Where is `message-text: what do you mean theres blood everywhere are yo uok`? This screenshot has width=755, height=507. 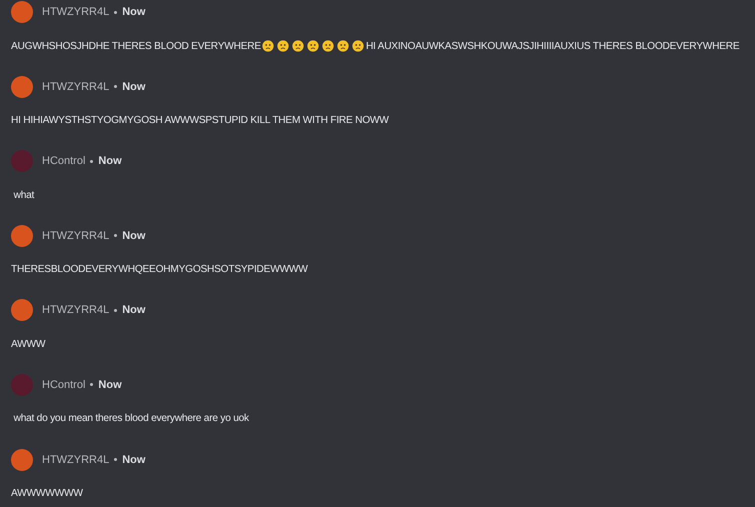 message-text: what do you mean theres blood everywhere are yo uok is located at coordinates (130, 418).